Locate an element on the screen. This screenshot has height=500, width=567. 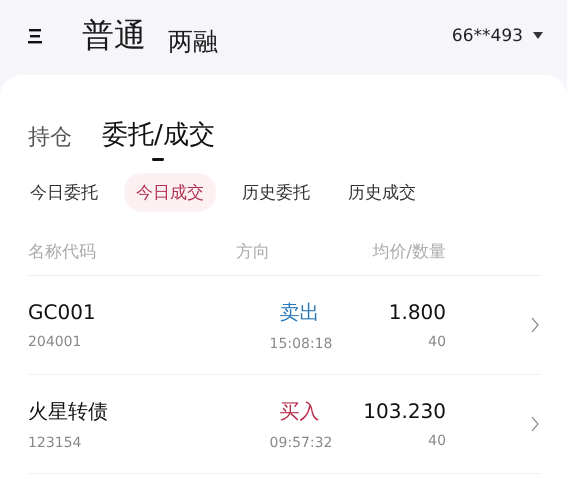
average-price: 1.800 is located at coordinates (417, 312).